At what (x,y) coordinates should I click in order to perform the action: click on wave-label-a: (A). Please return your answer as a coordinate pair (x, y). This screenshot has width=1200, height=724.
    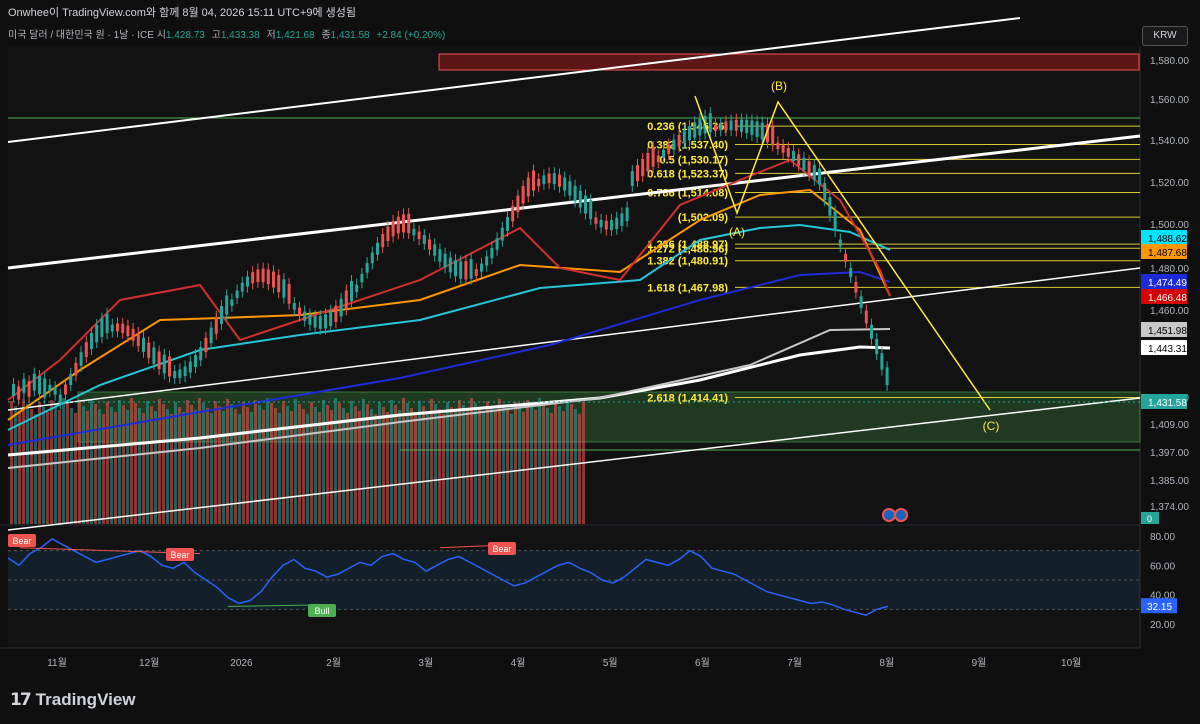
    Looking at the image, I should click on (737, 232).